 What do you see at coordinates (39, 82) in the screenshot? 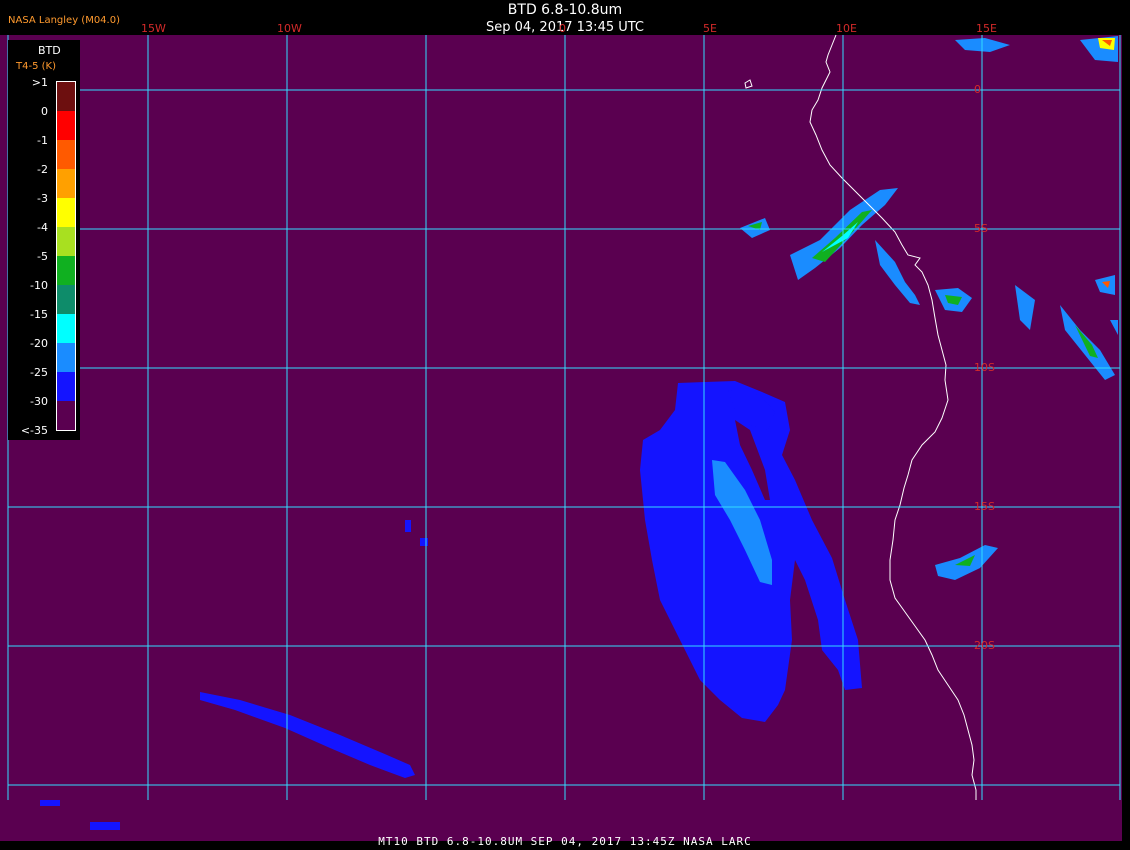
I see `legend-tick-label: >1` at bounding box center [39, 82].